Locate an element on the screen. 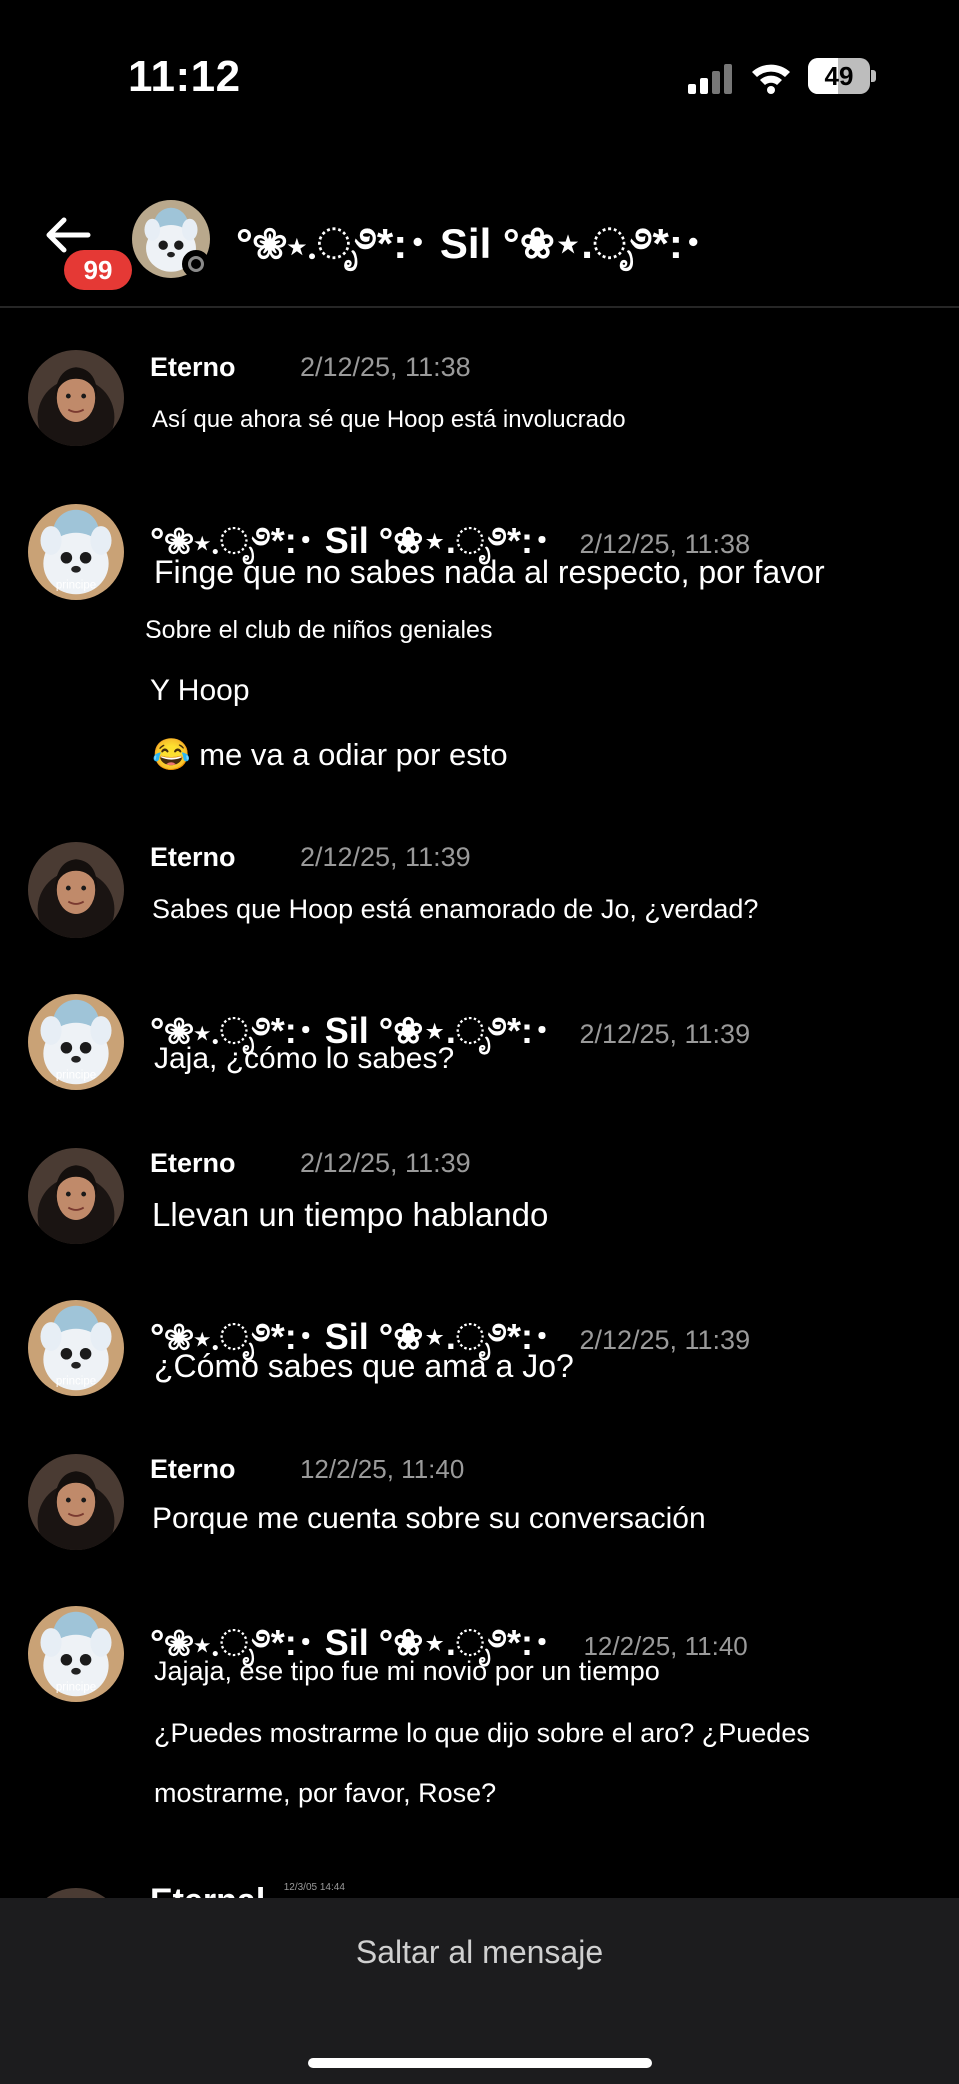  battery-icon: 49 is located at coordinates (842, 76).